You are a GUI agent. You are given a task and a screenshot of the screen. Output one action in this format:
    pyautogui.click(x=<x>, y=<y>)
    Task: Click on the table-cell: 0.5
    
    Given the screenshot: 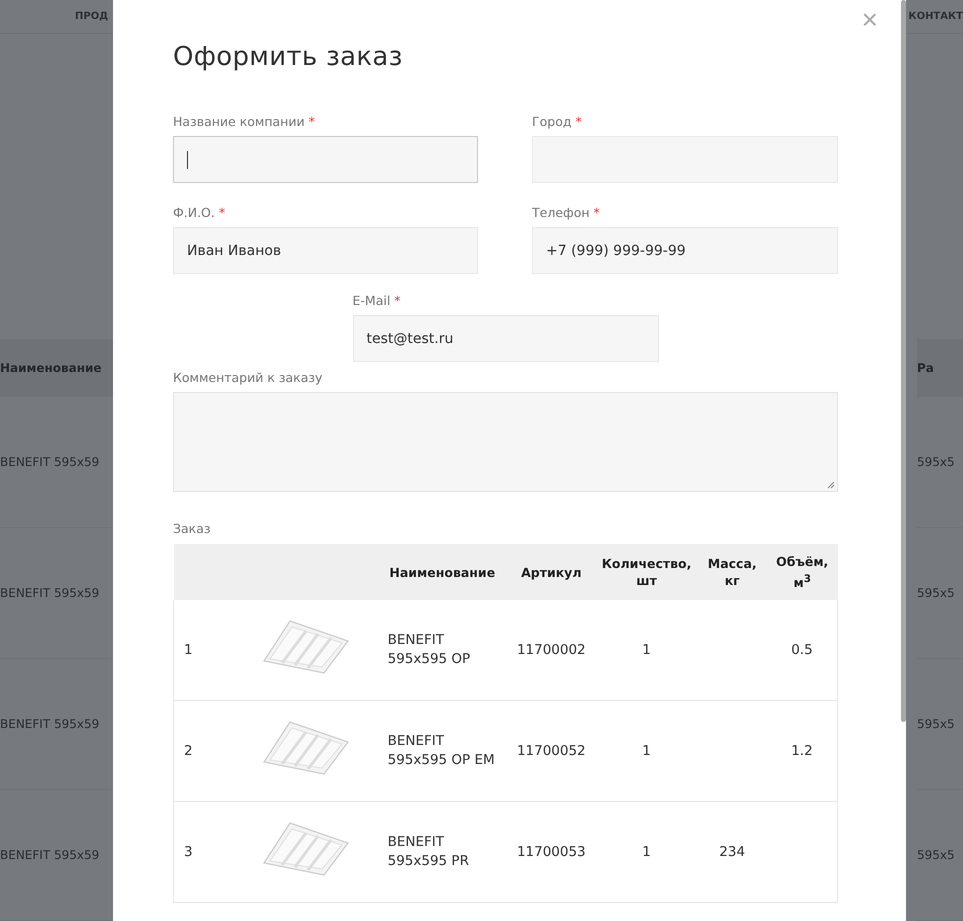 What is the action you would take?
    pyautogui.click(x=802, y=650)
    